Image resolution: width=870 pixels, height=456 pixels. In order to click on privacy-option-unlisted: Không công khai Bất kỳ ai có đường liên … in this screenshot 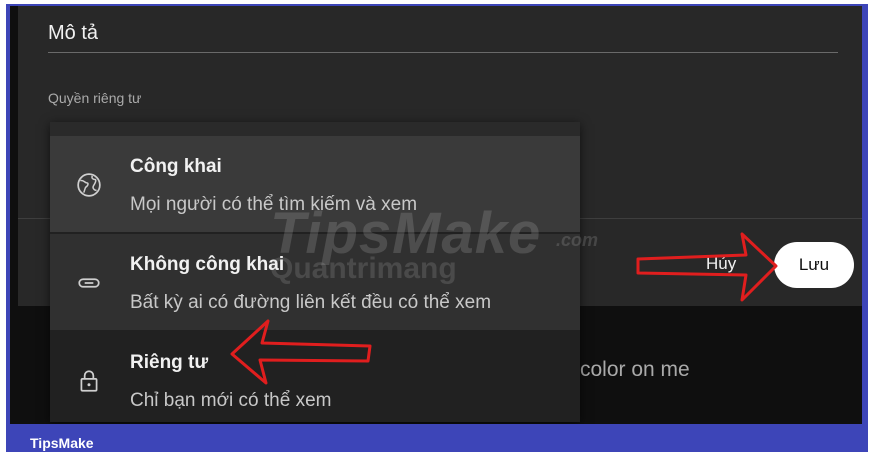, I will do `click(315, 282)`.